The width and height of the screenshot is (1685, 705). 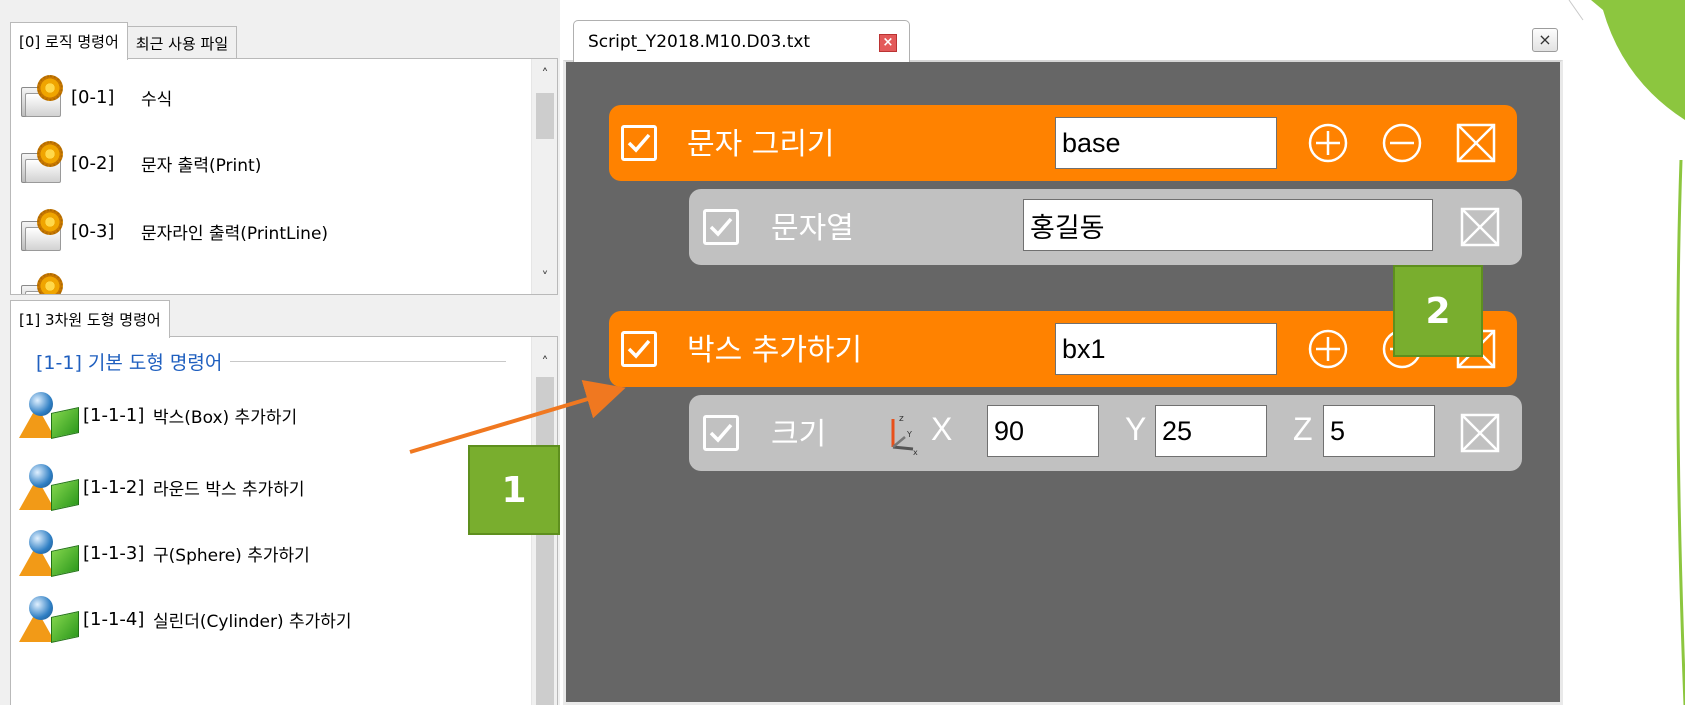 I want to click on list-item: [1-1-2] 라운드 박스 추가하기, so click(x=161, y=487).